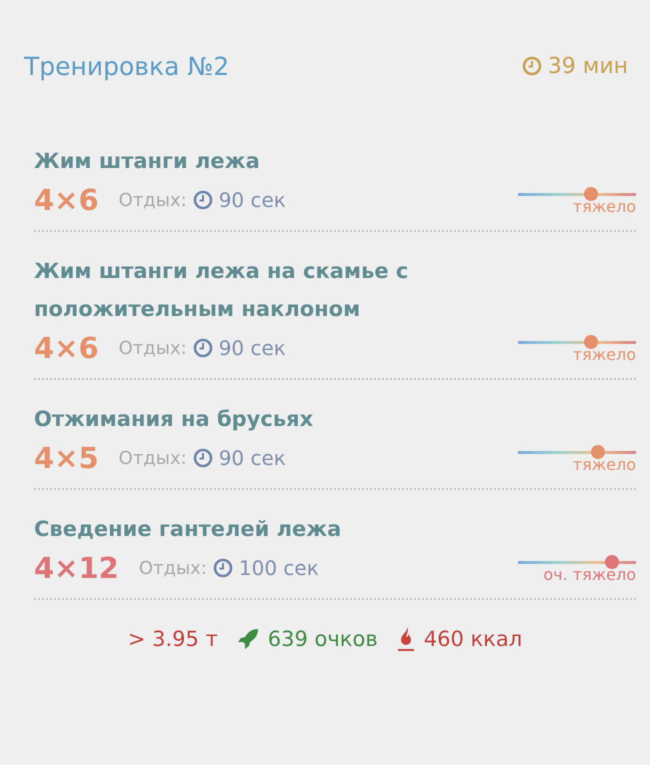 The height and width of the screenshot is (765, 650). I want to click on workout-title: Тренировка №2, so click(127, 66).